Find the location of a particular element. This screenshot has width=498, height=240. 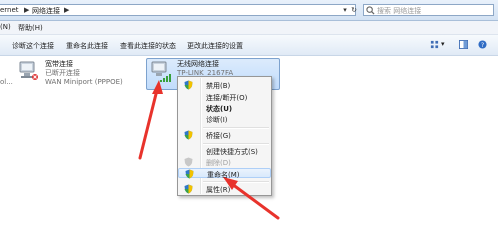

menu-item-label: 重命名(M) is located at coordinates (223, 175).